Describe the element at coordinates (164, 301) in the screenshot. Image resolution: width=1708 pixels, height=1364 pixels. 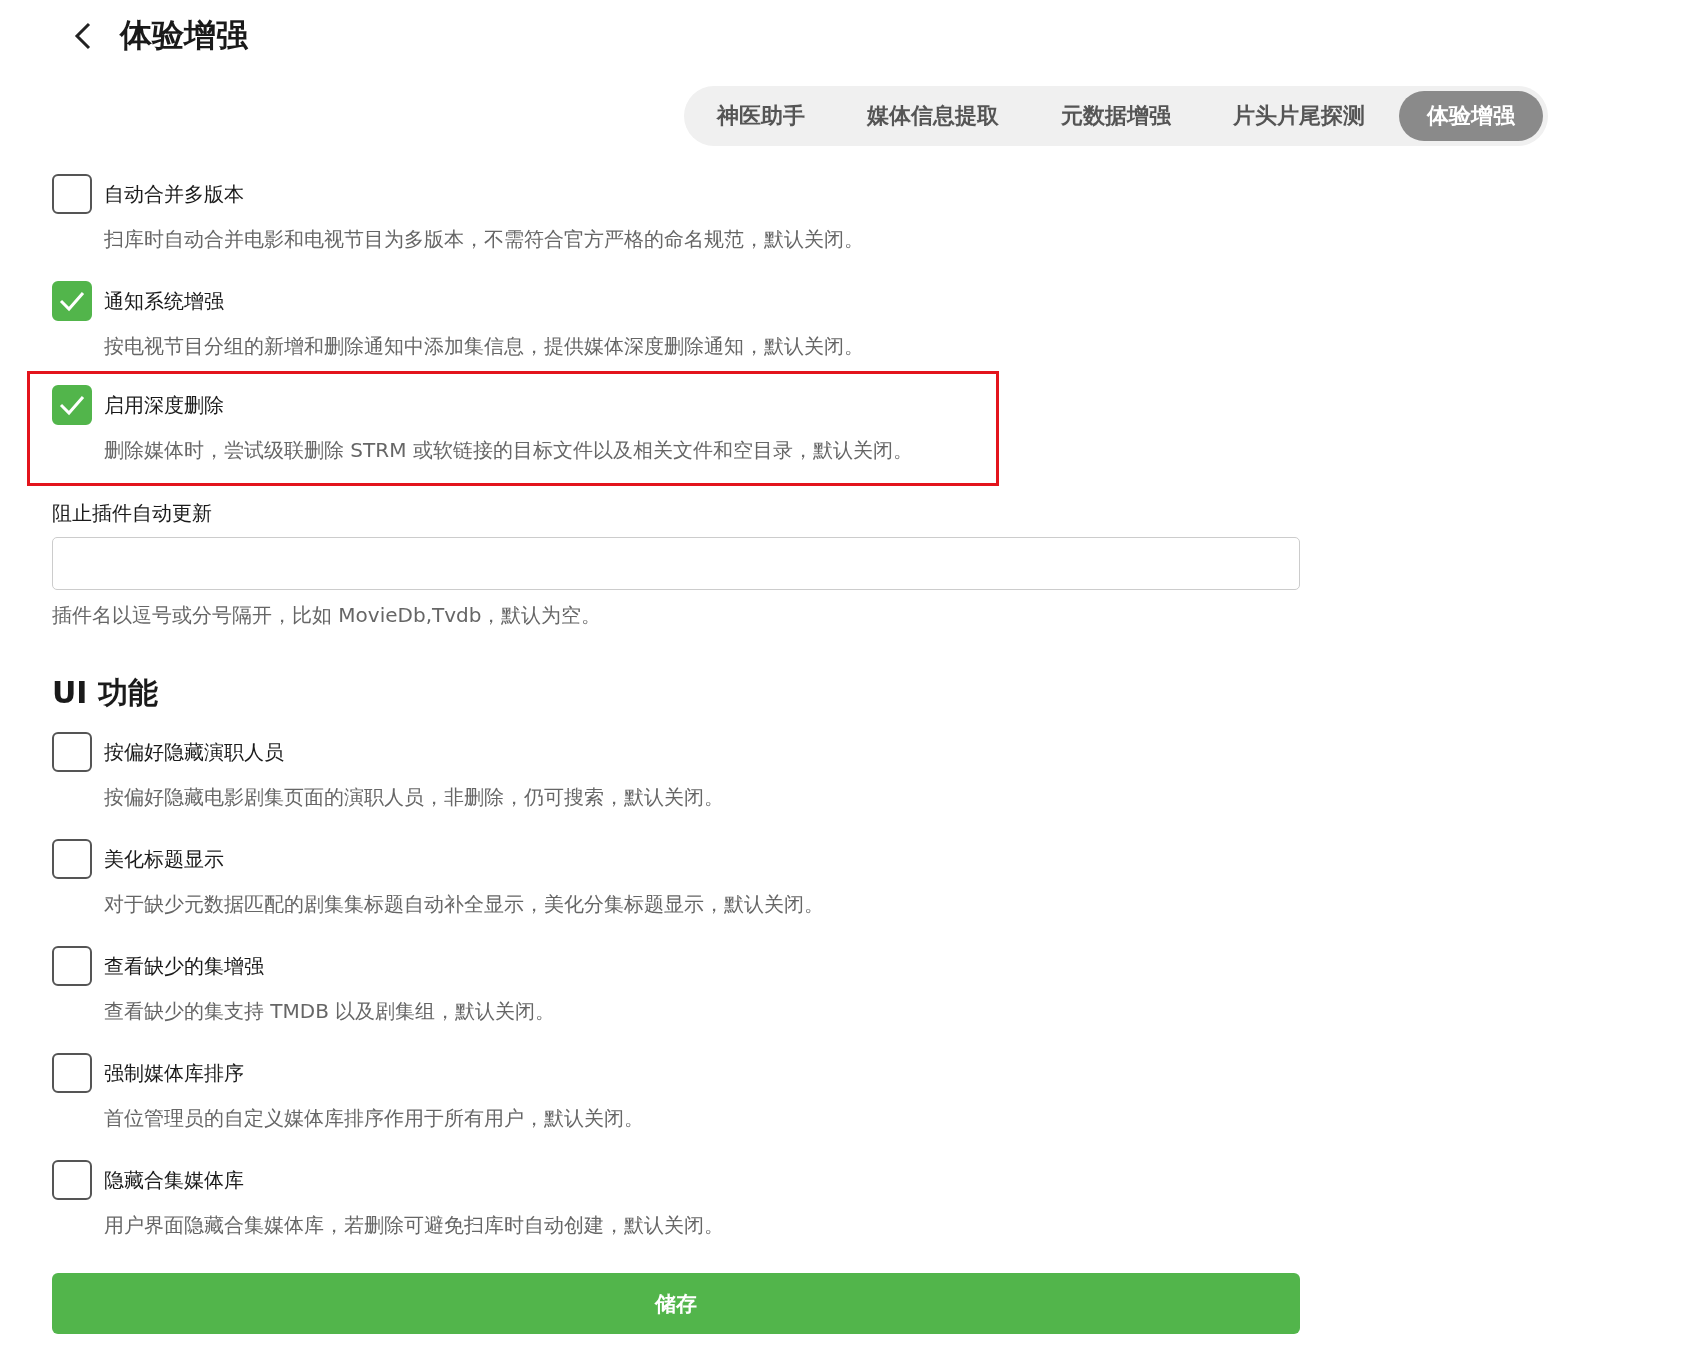
I see `option-label: 通知系统增强` at that location.